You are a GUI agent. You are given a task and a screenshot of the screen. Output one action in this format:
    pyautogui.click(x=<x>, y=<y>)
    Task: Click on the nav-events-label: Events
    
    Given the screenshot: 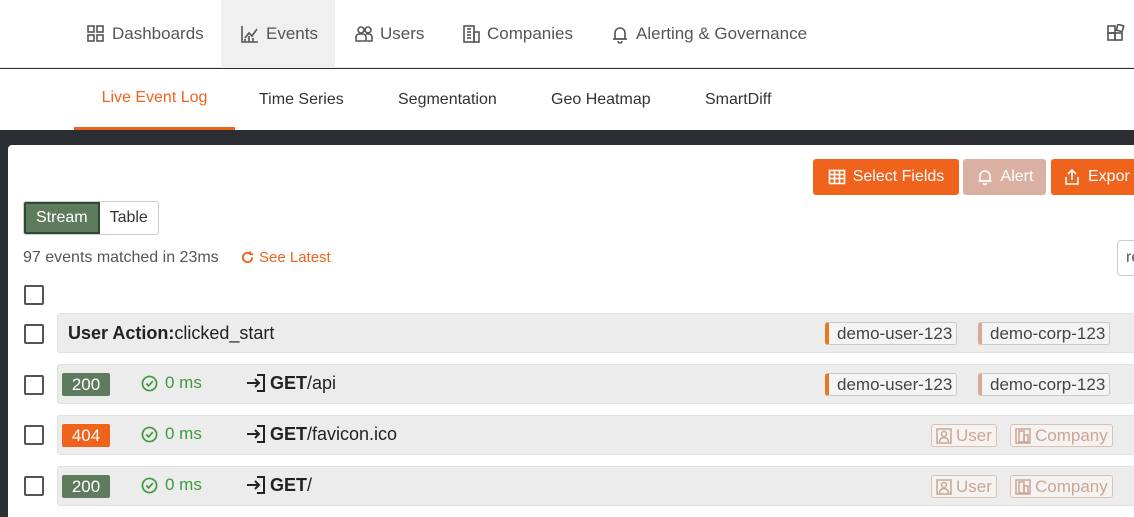 What is the action you would take?
    pyautogui.click(x=292, y=33)
    